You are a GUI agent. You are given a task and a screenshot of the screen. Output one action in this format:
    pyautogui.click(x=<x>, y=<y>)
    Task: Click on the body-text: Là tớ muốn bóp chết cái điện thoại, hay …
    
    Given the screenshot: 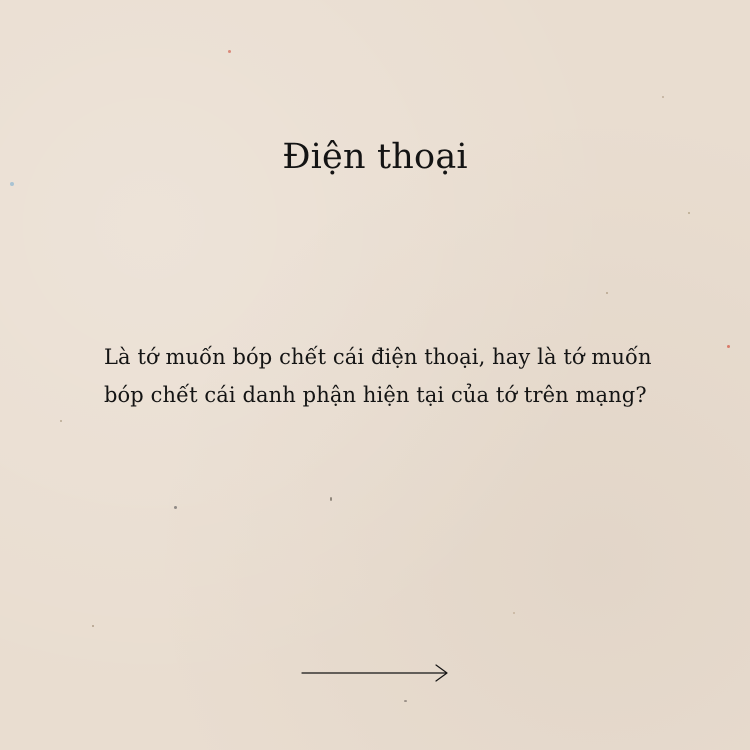 What is the action you would take?
    pyautogui.click(x=378, y=376)
    